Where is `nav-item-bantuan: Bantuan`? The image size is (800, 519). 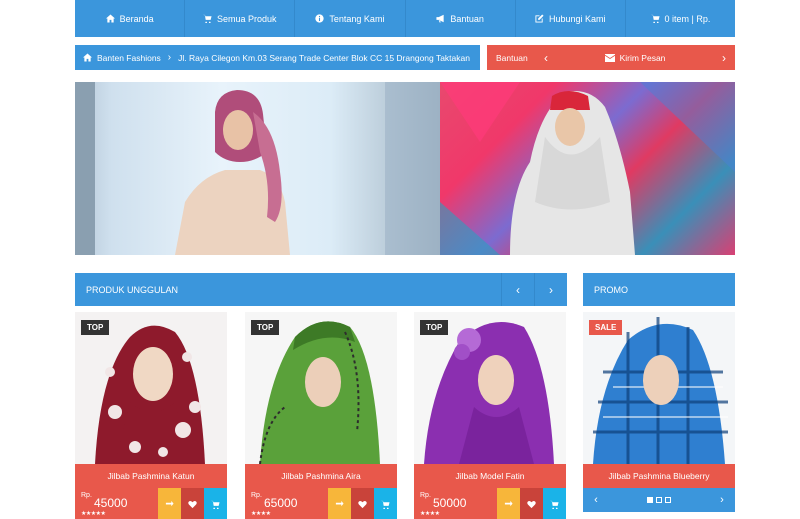 nav-item-bantuan: Bantuan is located at coordinates (461, 18).